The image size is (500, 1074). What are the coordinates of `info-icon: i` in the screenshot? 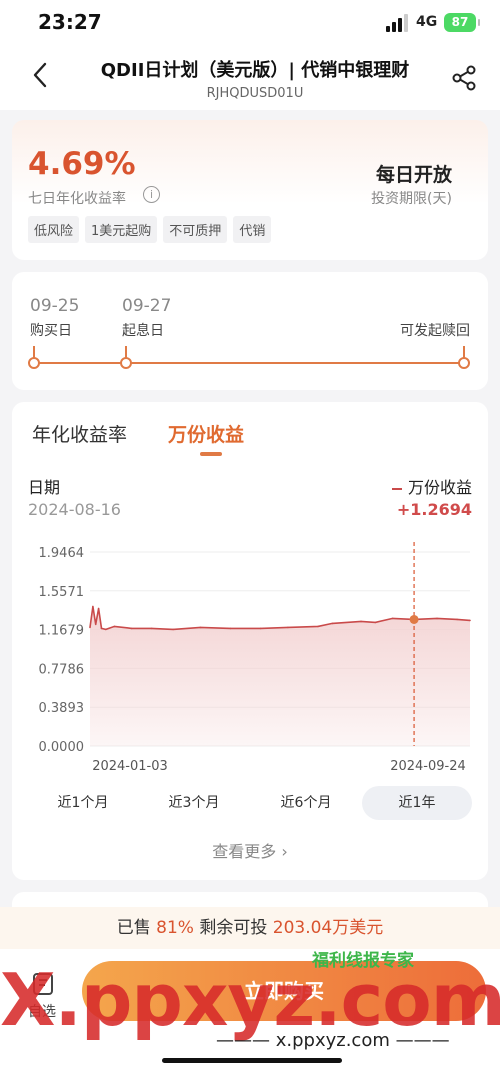 It's located at (151, 194).